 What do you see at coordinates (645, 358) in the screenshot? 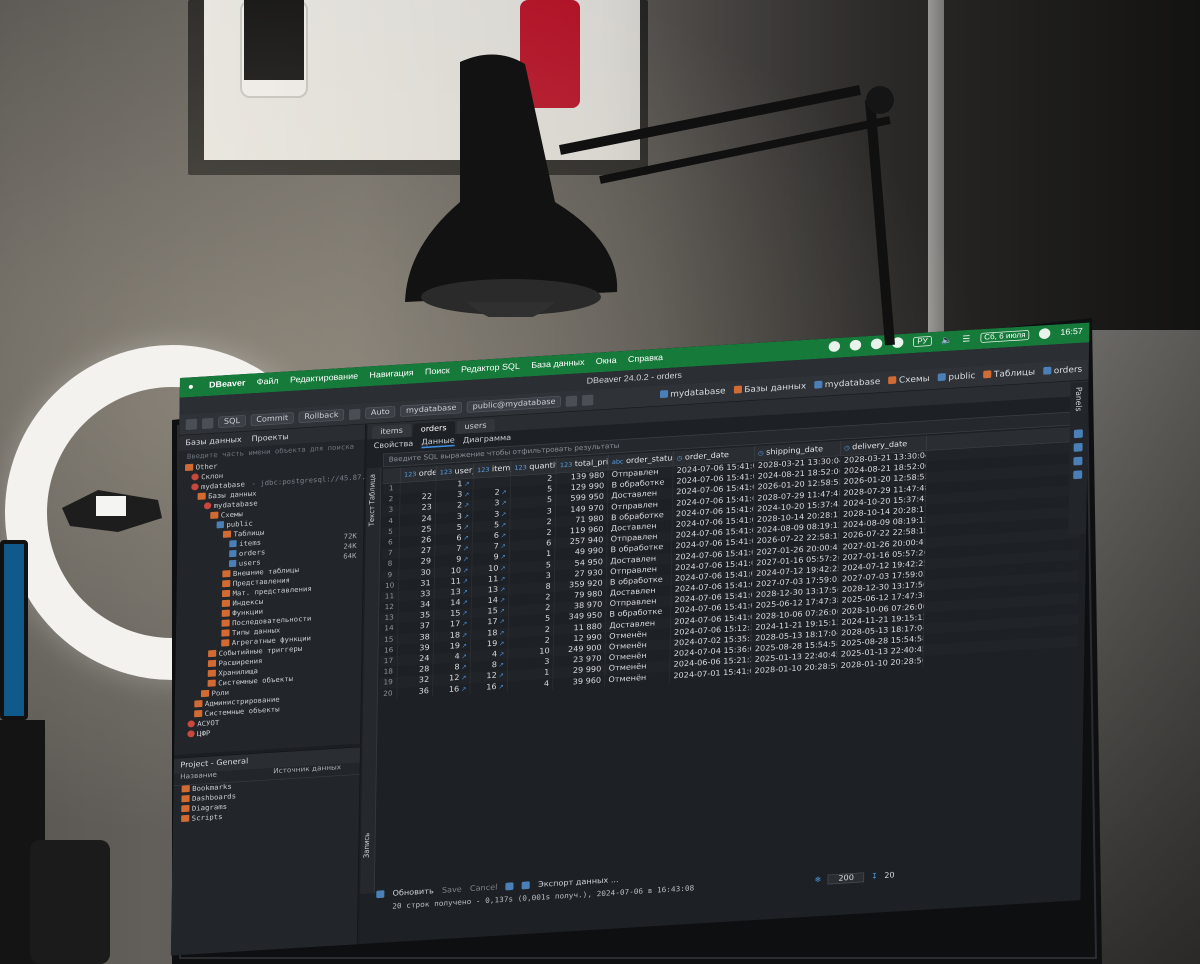
I see `menu-item: Справка` at bounding box center [645, 358].